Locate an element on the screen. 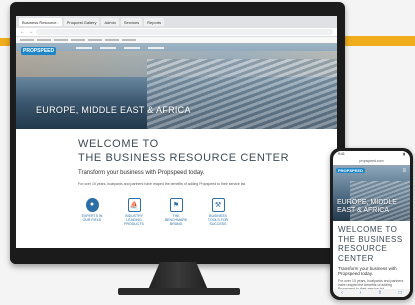 Image resolution: width=415 pixels, height=305 pixels. browser-address-row: ← → is located at coordinates (176, 32).